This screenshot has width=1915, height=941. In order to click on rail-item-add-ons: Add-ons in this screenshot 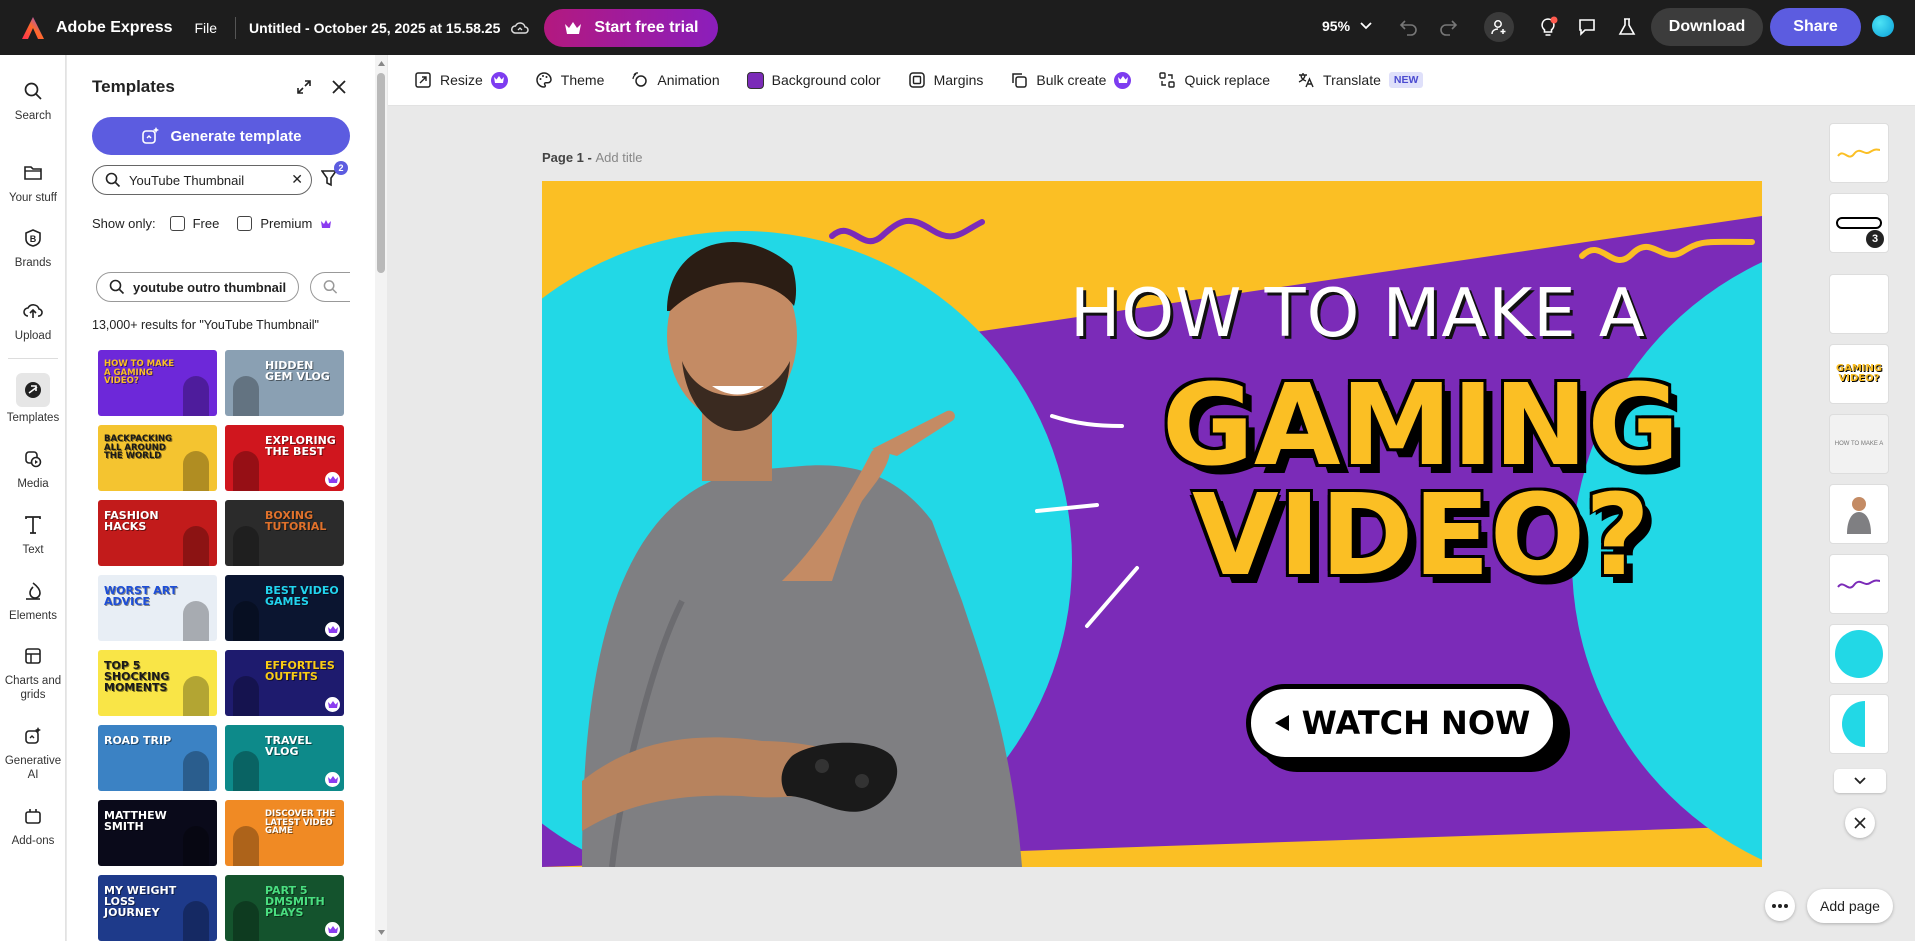, I will do `click(33, 825)`.